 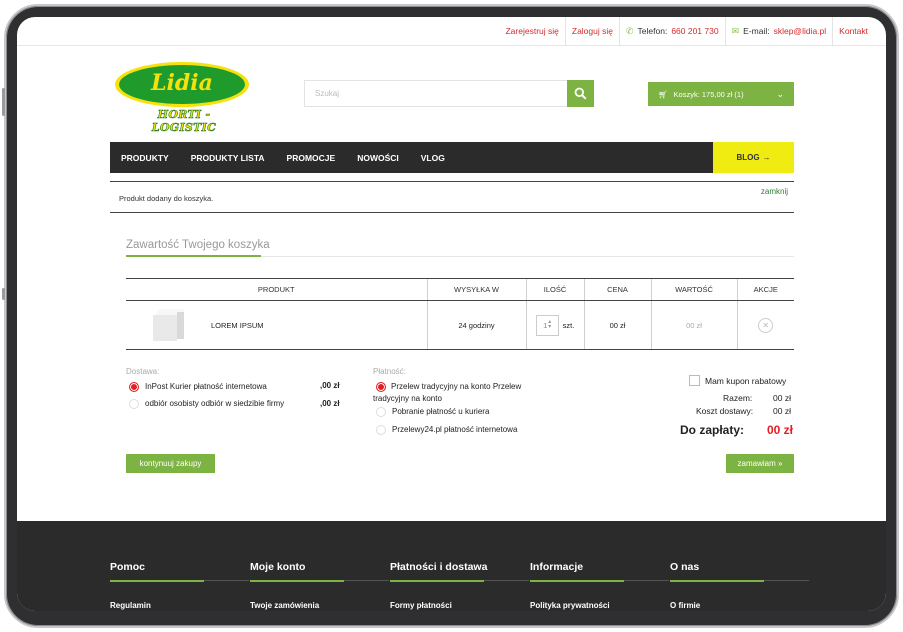 What do you see at coordinates (549, 324) in the screenshot?
I see `spinner-icon: ▴ ▾` at bounding box center [549, 324].